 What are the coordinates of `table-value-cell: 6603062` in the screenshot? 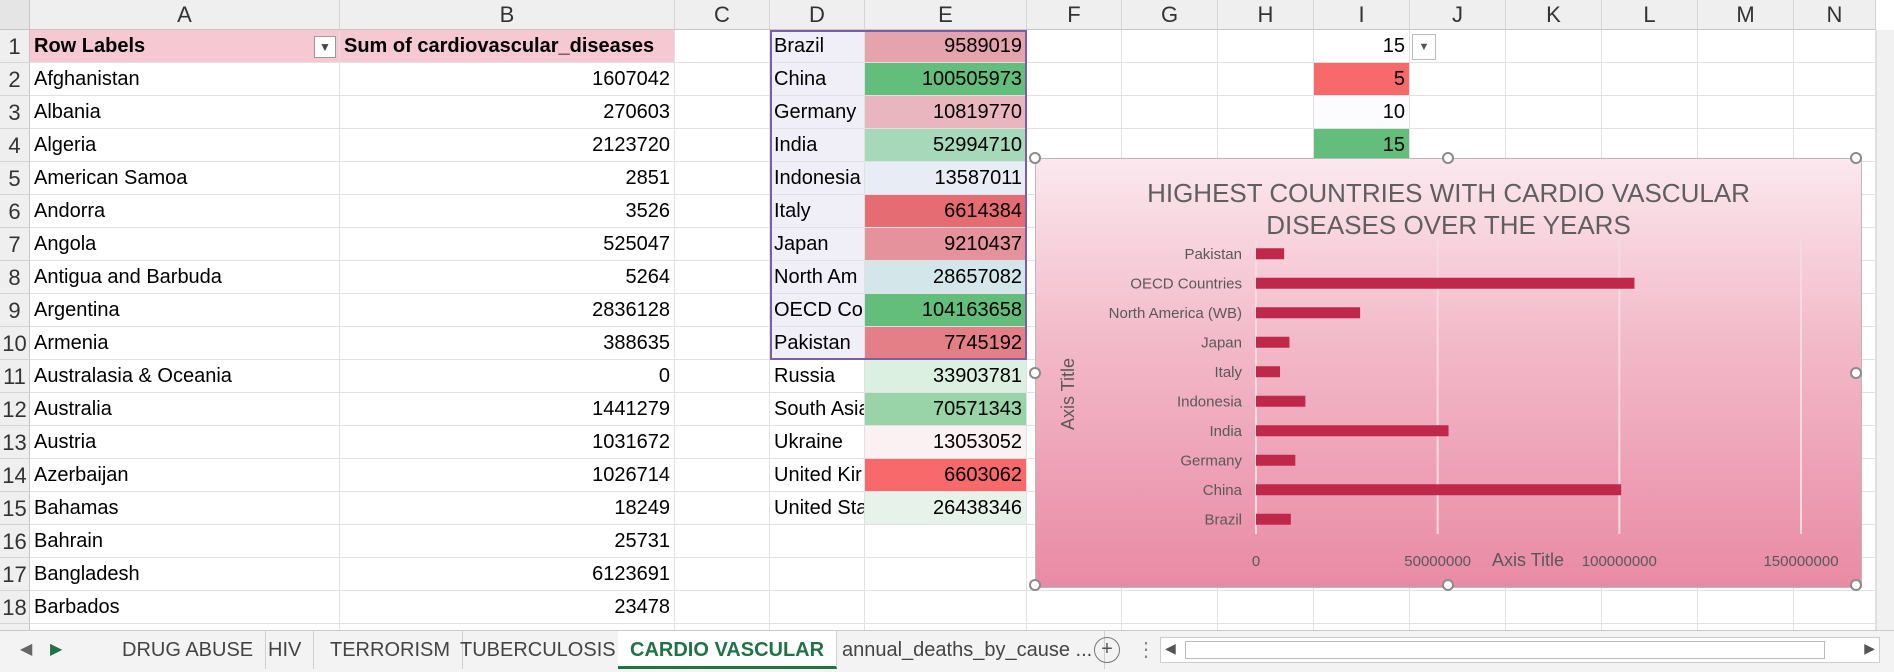 It's located at (946, 475).